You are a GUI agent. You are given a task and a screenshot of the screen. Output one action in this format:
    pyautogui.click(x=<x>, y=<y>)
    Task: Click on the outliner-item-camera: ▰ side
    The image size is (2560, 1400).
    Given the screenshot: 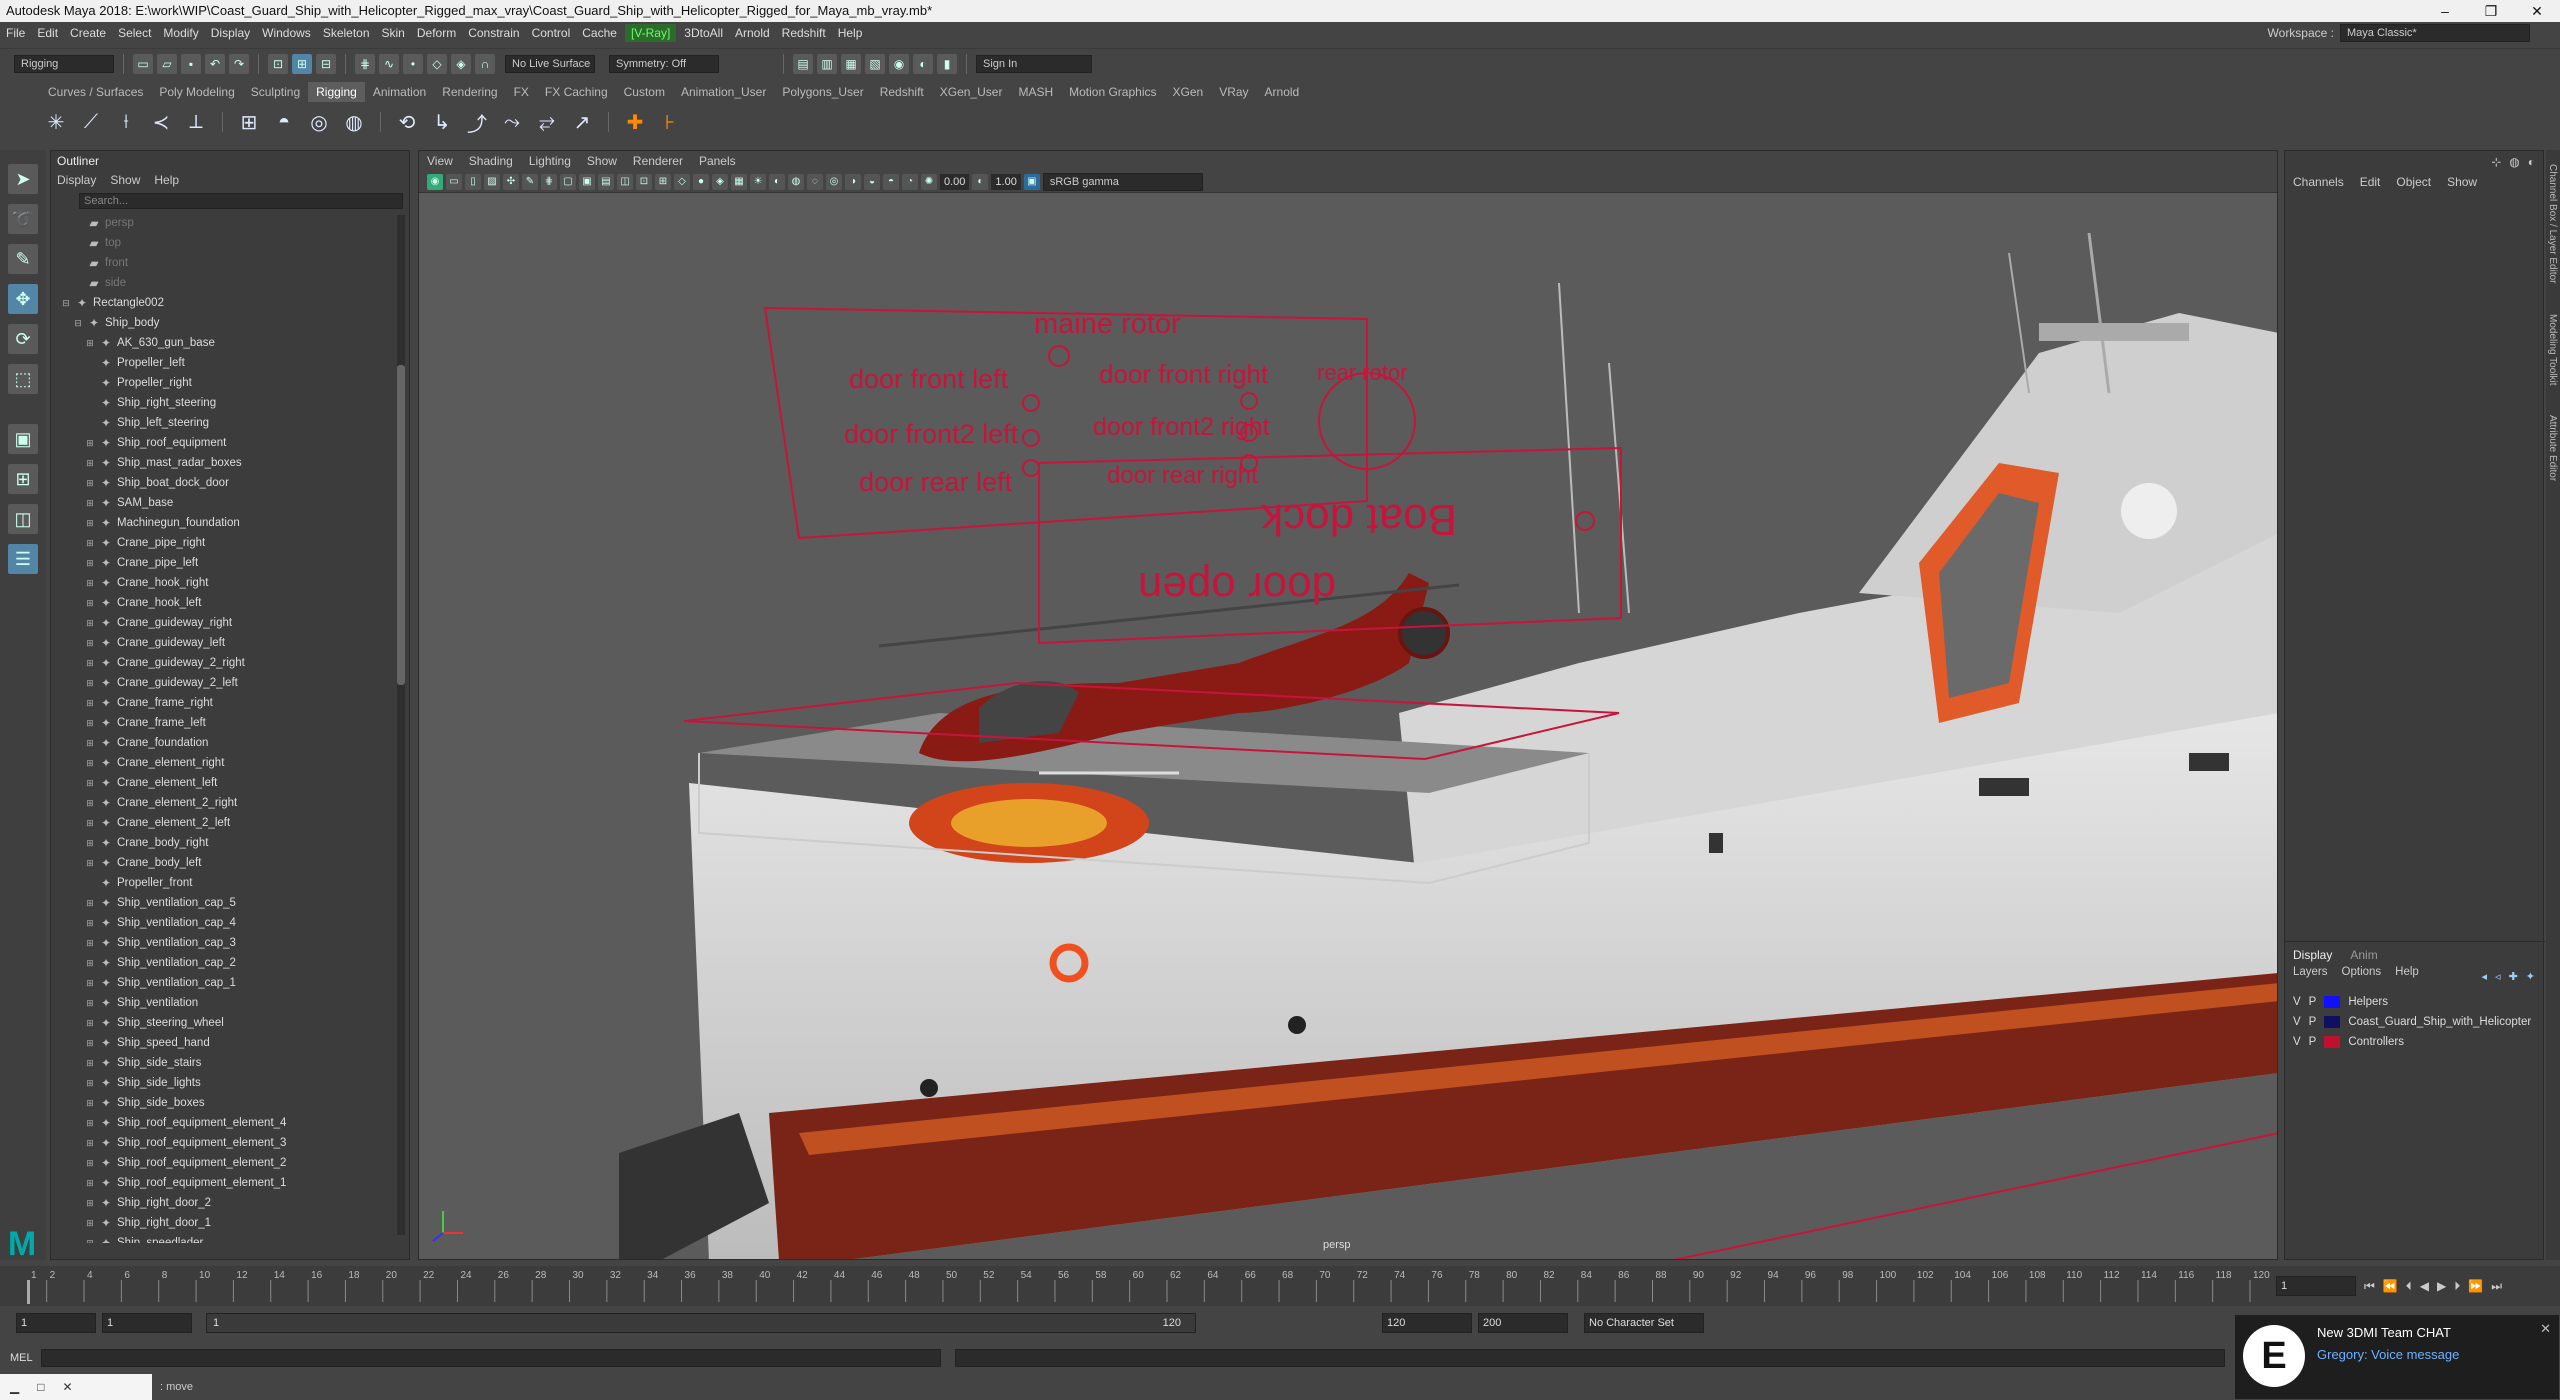 What is the action you would take?
    pyautogui.click(x=223, y=283)
    